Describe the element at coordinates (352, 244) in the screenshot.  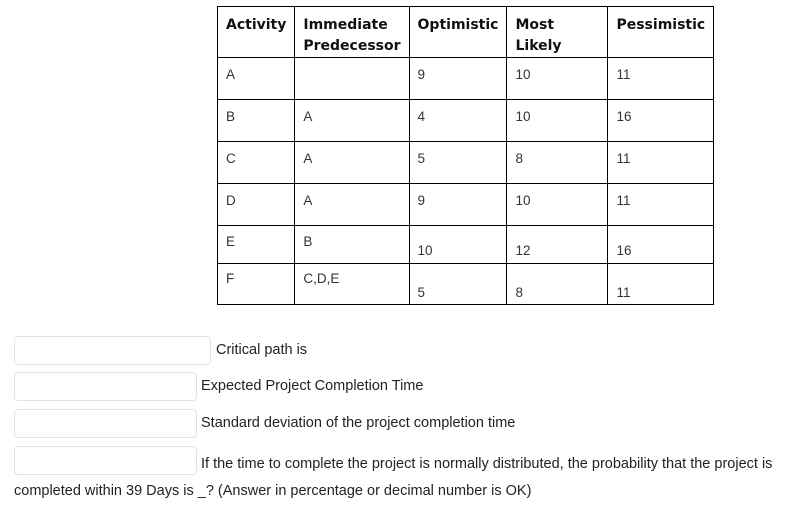
I see `cell-predecessor: B` at that location.